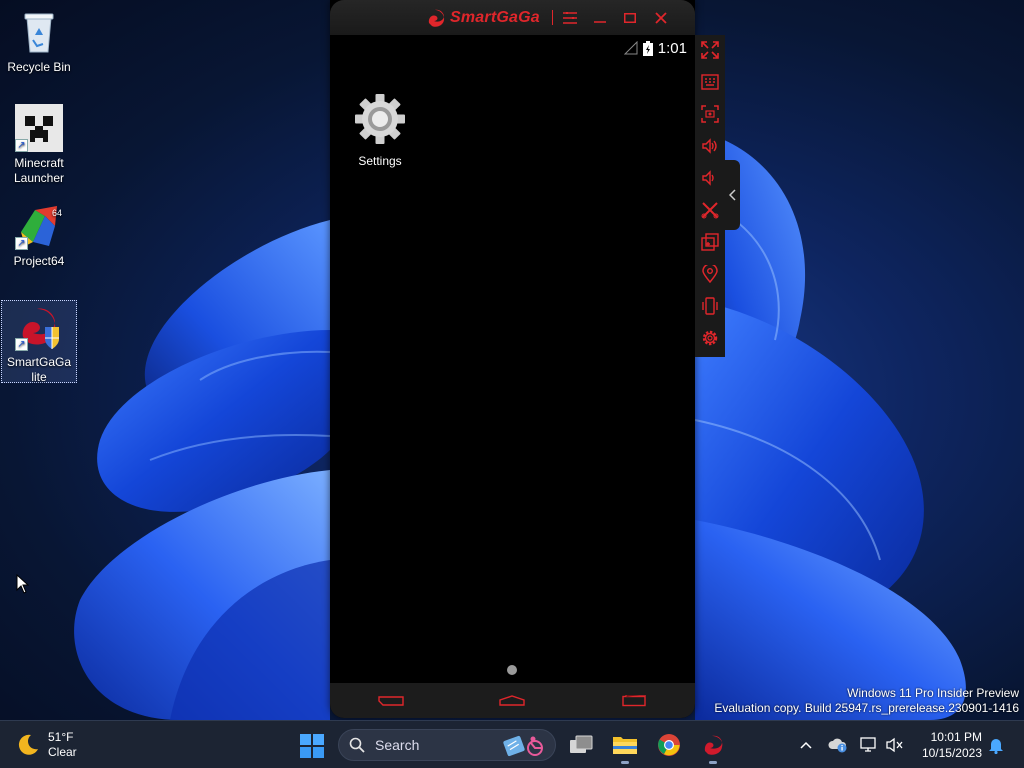  What do you see at coordinates (672, 48) in the screenshot?
I see `status-time: 1:01` at bounding box center [672, 48].